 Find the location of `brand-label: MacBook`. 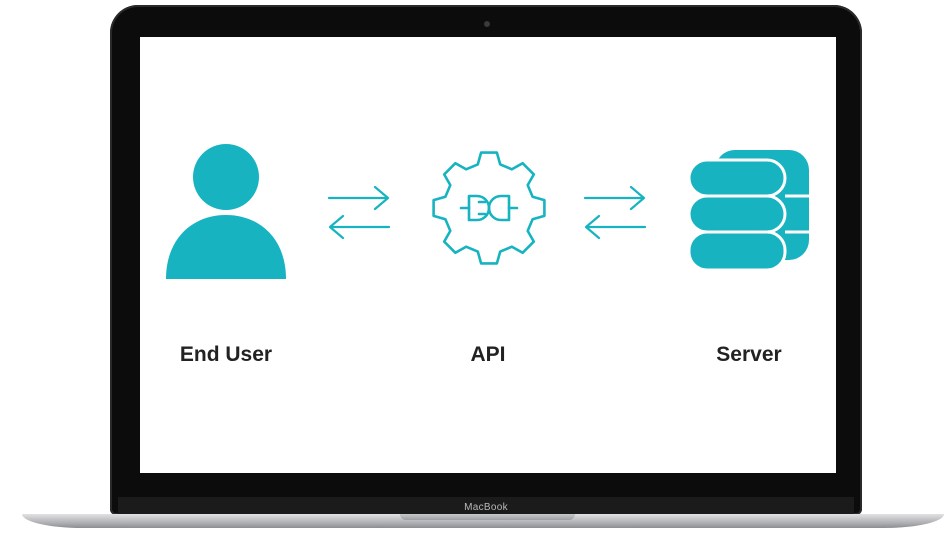

brand-label: MacBook is located at coordinates (486, 507).